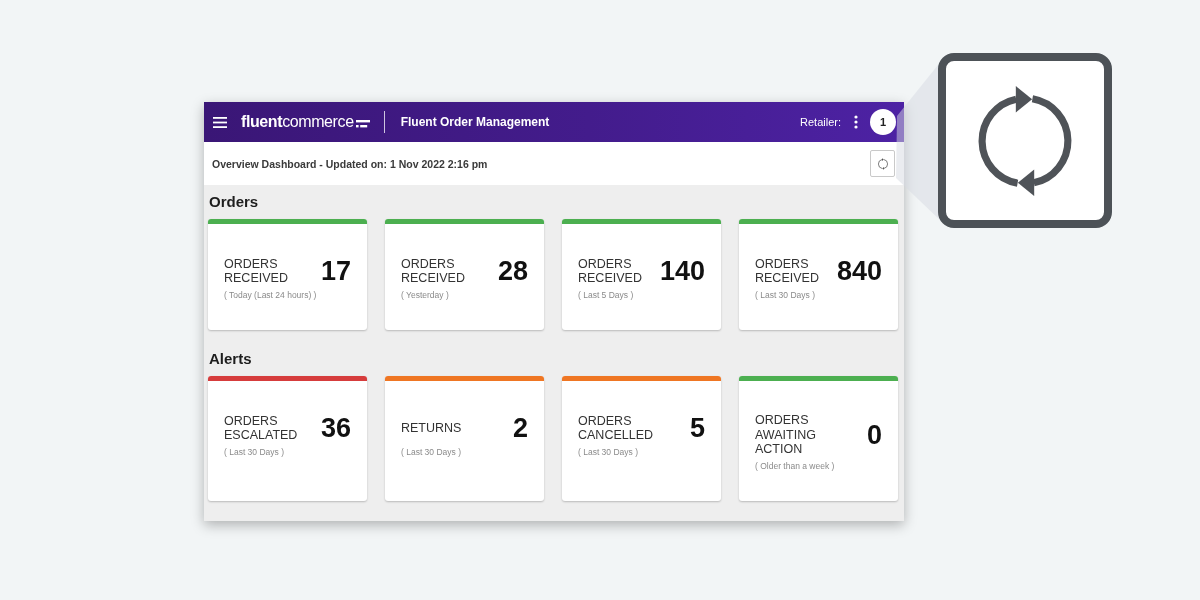  Describe the element at coordinates (475, 122) in the screenshot. I see `app-title: Fluent Order Management` at that location.